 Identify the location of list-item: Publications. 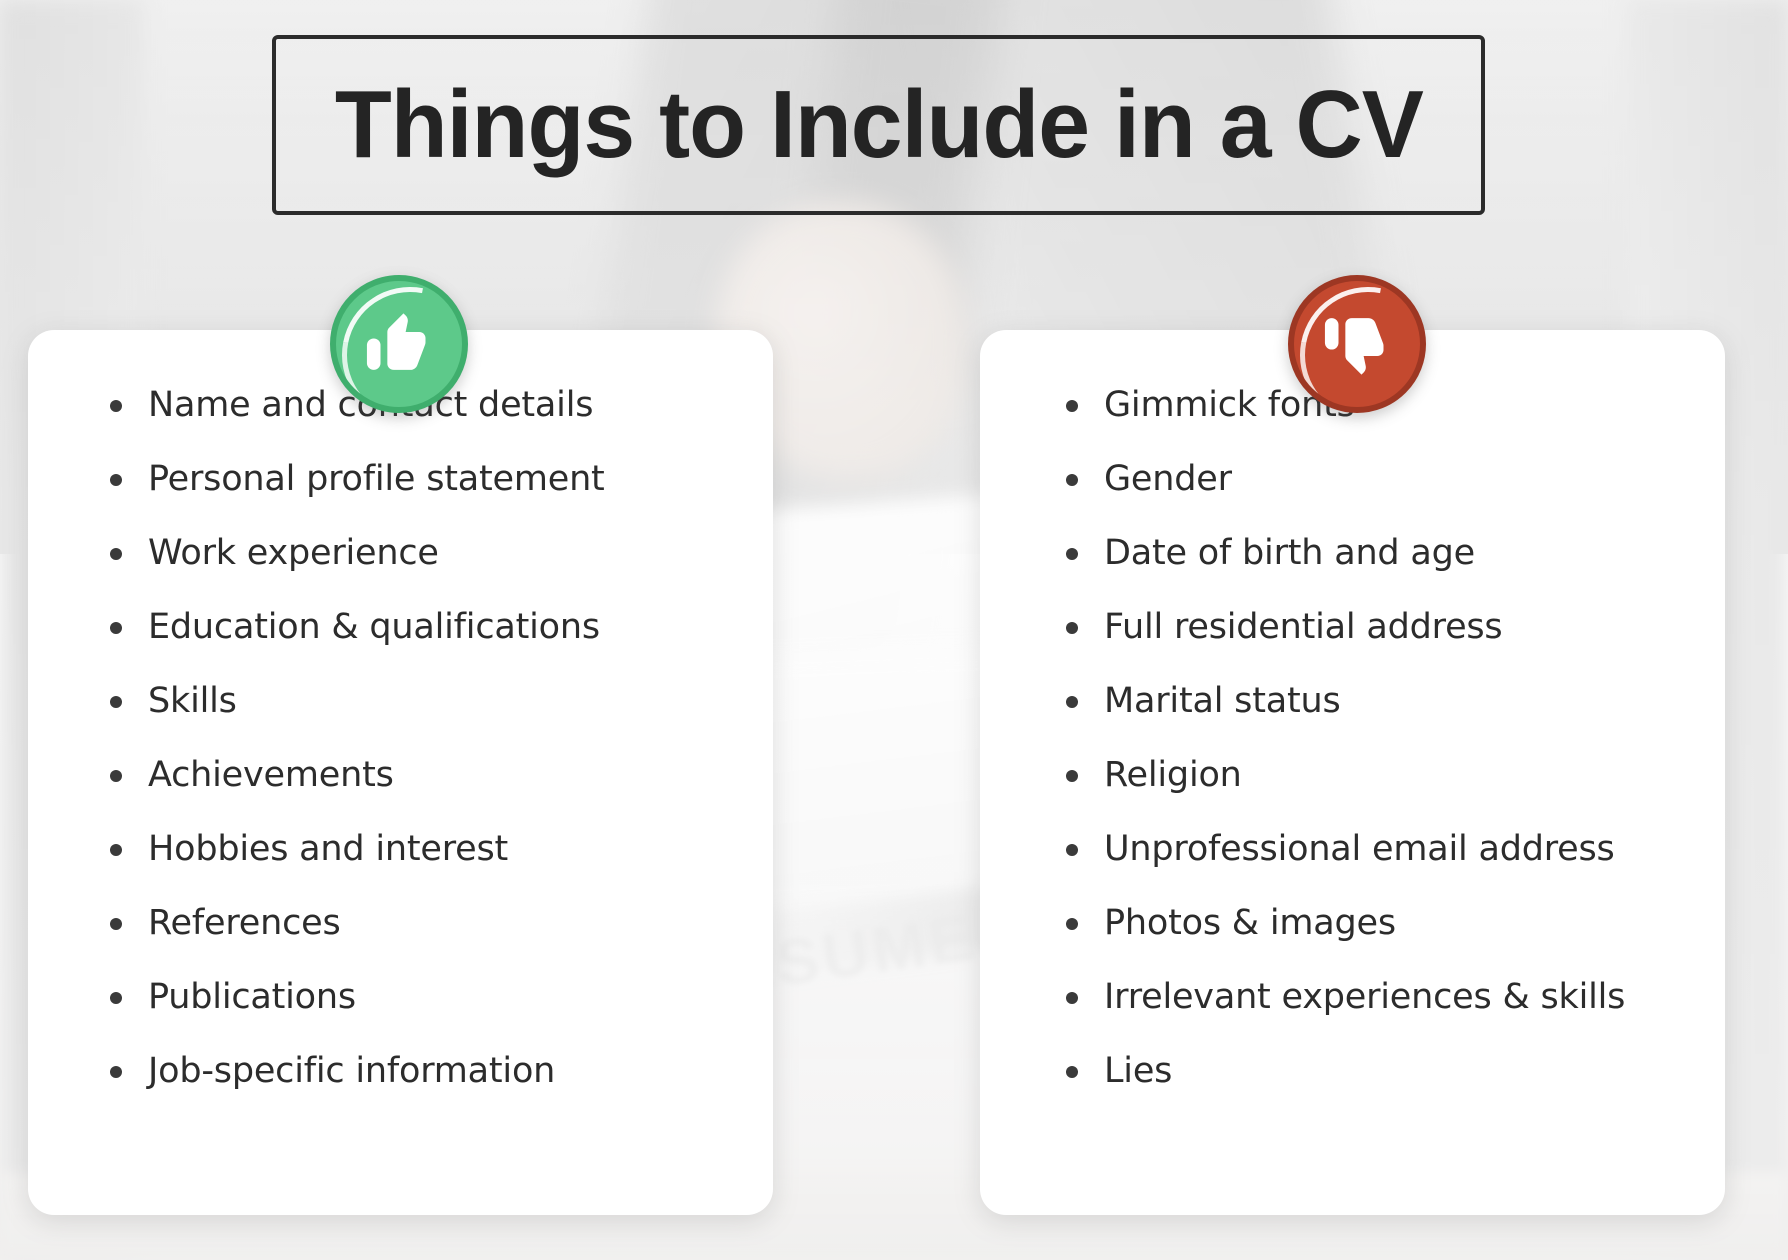
(425, 997).